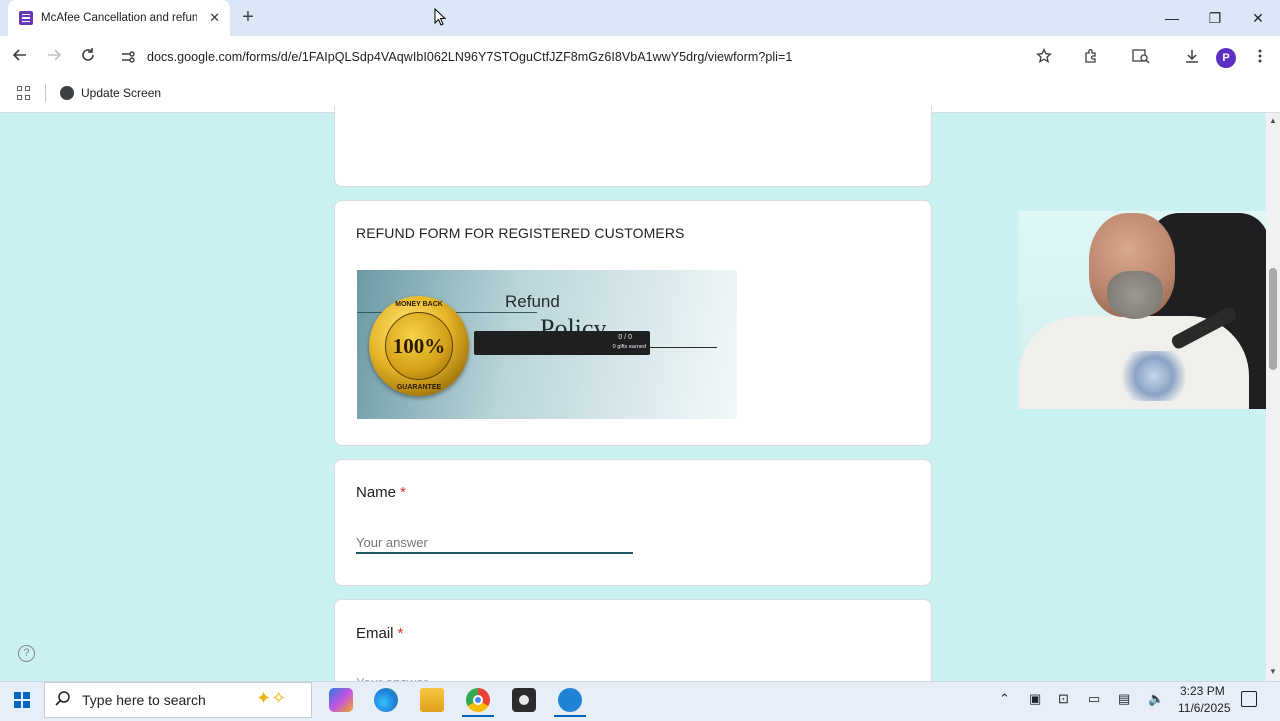  Describe the element at coordinates (625, 337) in the screenshot. I see `gifts-count: 0 / 0` at that location.